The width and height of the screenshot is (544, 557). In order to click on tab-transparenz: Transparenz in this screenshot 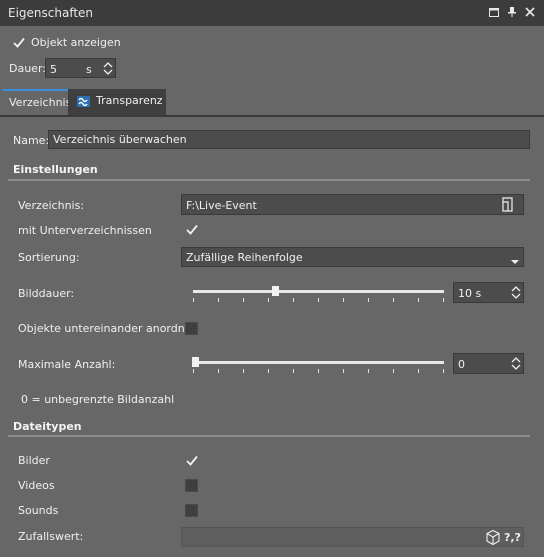, I will do `click(117, 102)`.